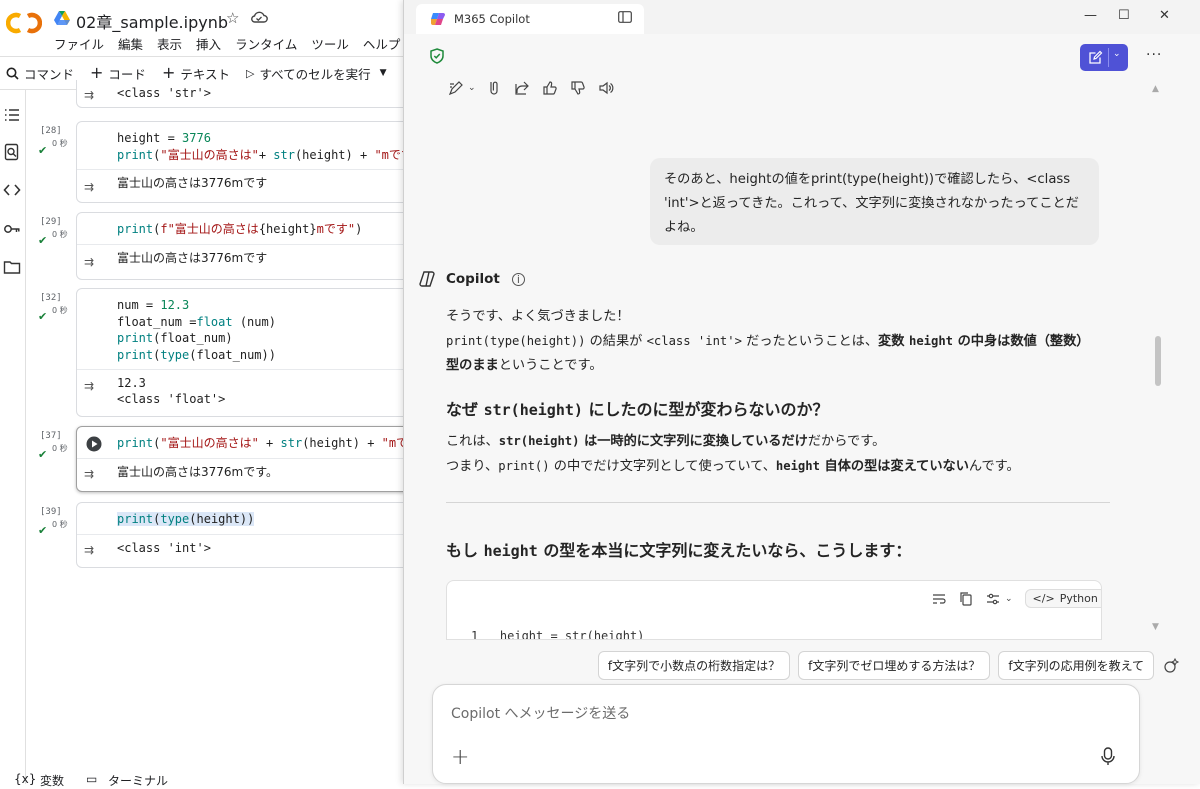  Describe the element at coordinates (637, 408) in the screenshot. I see `answer-heading-1: なぜ str(height) にしたのに型が変わらないのか？` at that location.